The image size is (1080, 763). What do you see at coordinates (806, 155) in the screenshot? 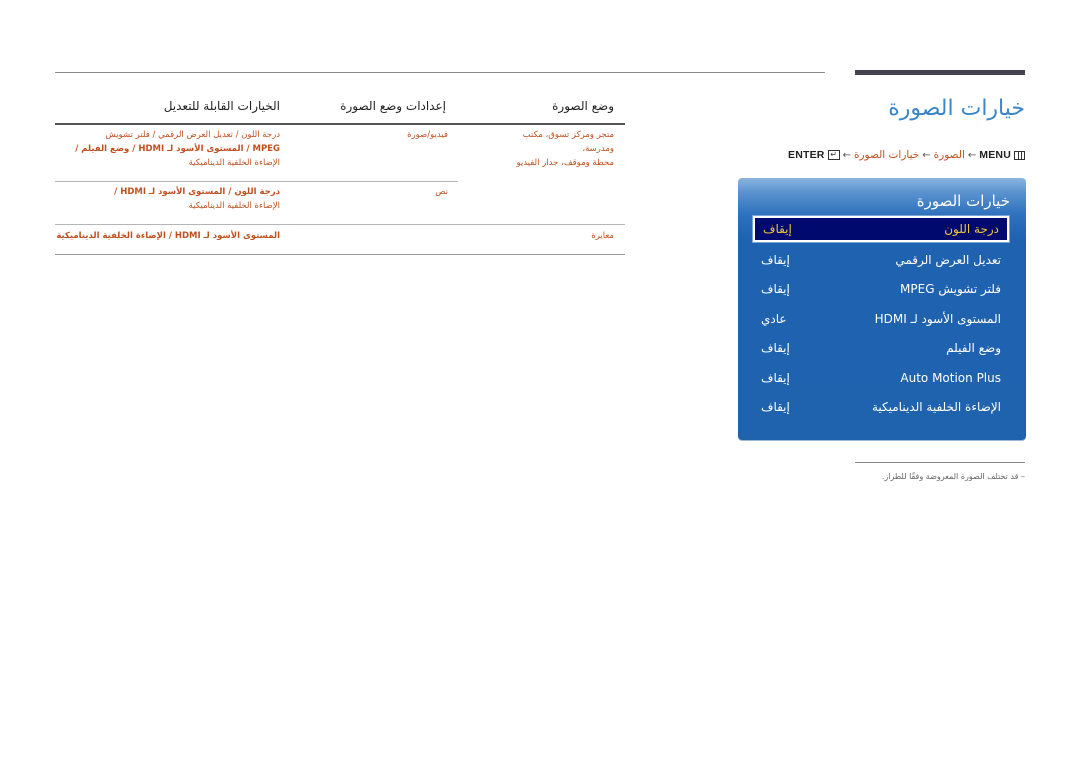
I see `enter-label: ENTER` at bounding box center [806, 155].